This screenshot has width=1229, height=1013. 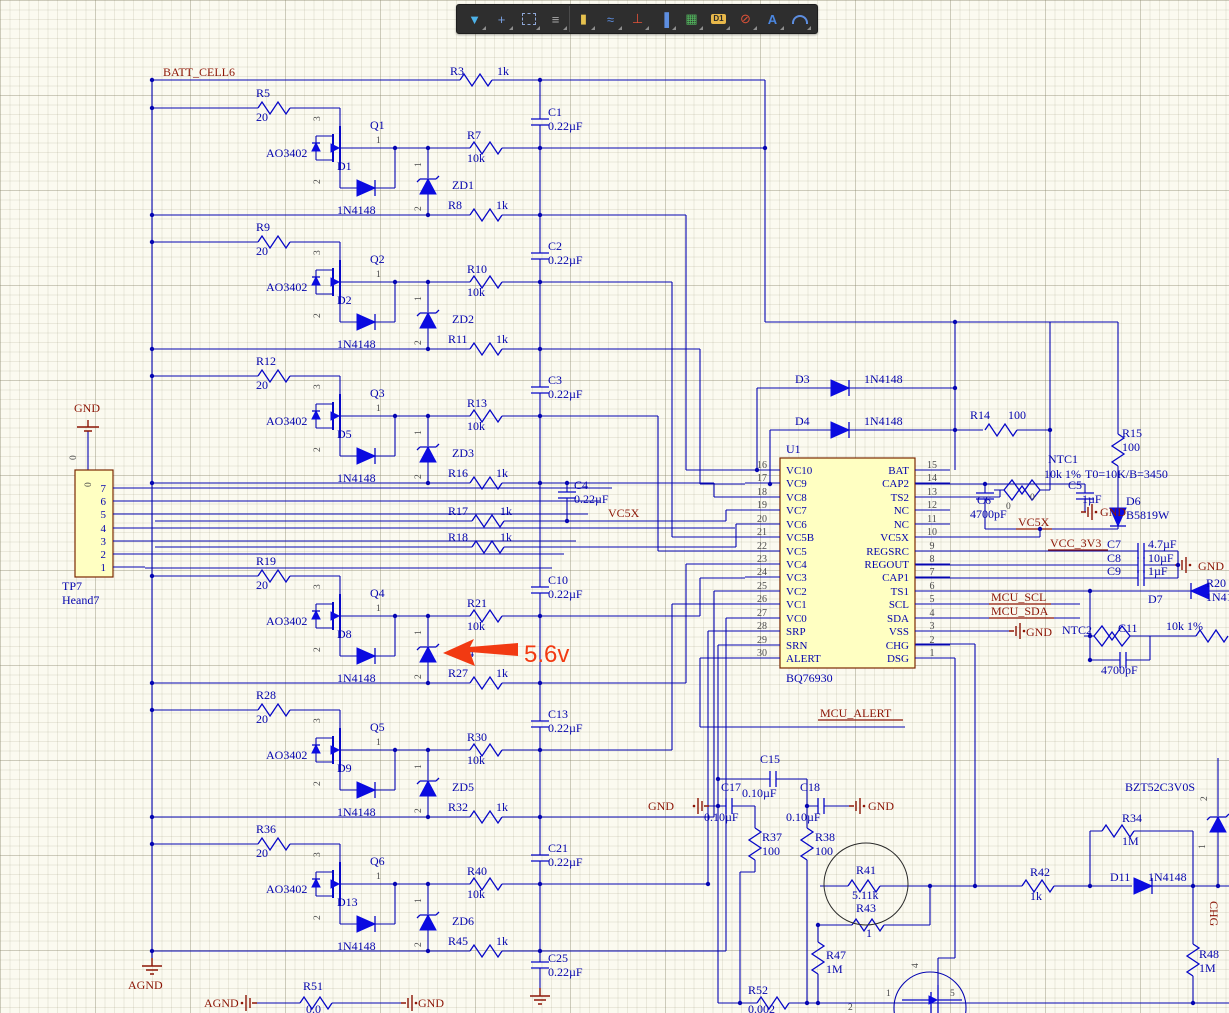 What do you see at coordinates (637, 19) in the screenshot?
I see `place-ground-icon: ⊥` at bounding box center [637, 19].